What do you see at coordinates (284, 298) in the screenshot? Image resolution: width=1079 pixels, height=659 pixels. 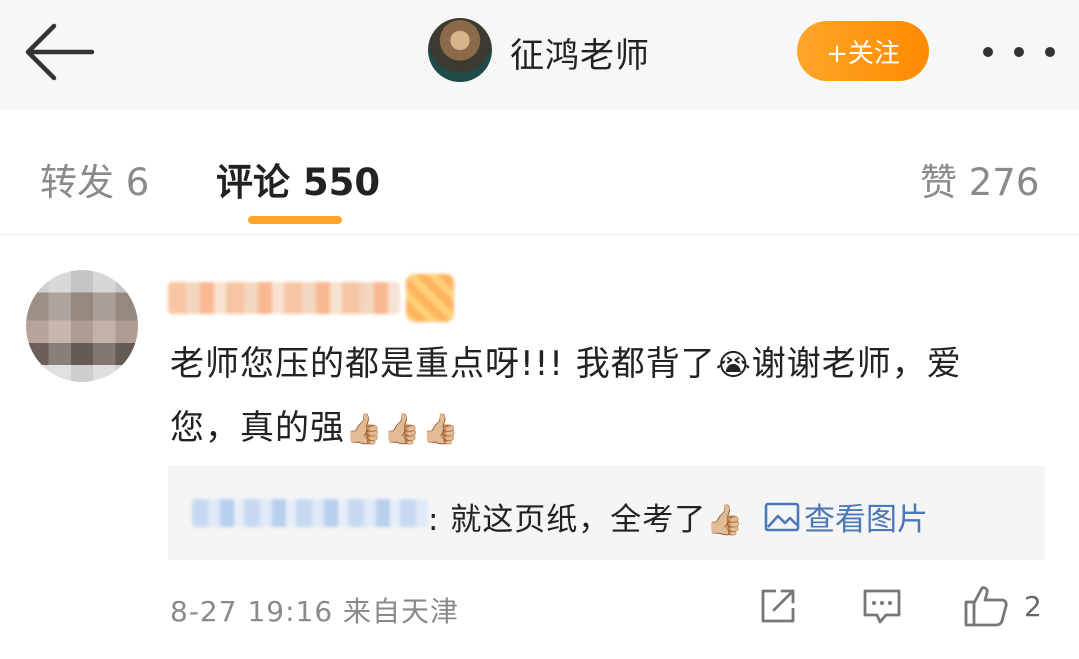 I see `commenter-name-blurred` at bounding box center [284, 298].